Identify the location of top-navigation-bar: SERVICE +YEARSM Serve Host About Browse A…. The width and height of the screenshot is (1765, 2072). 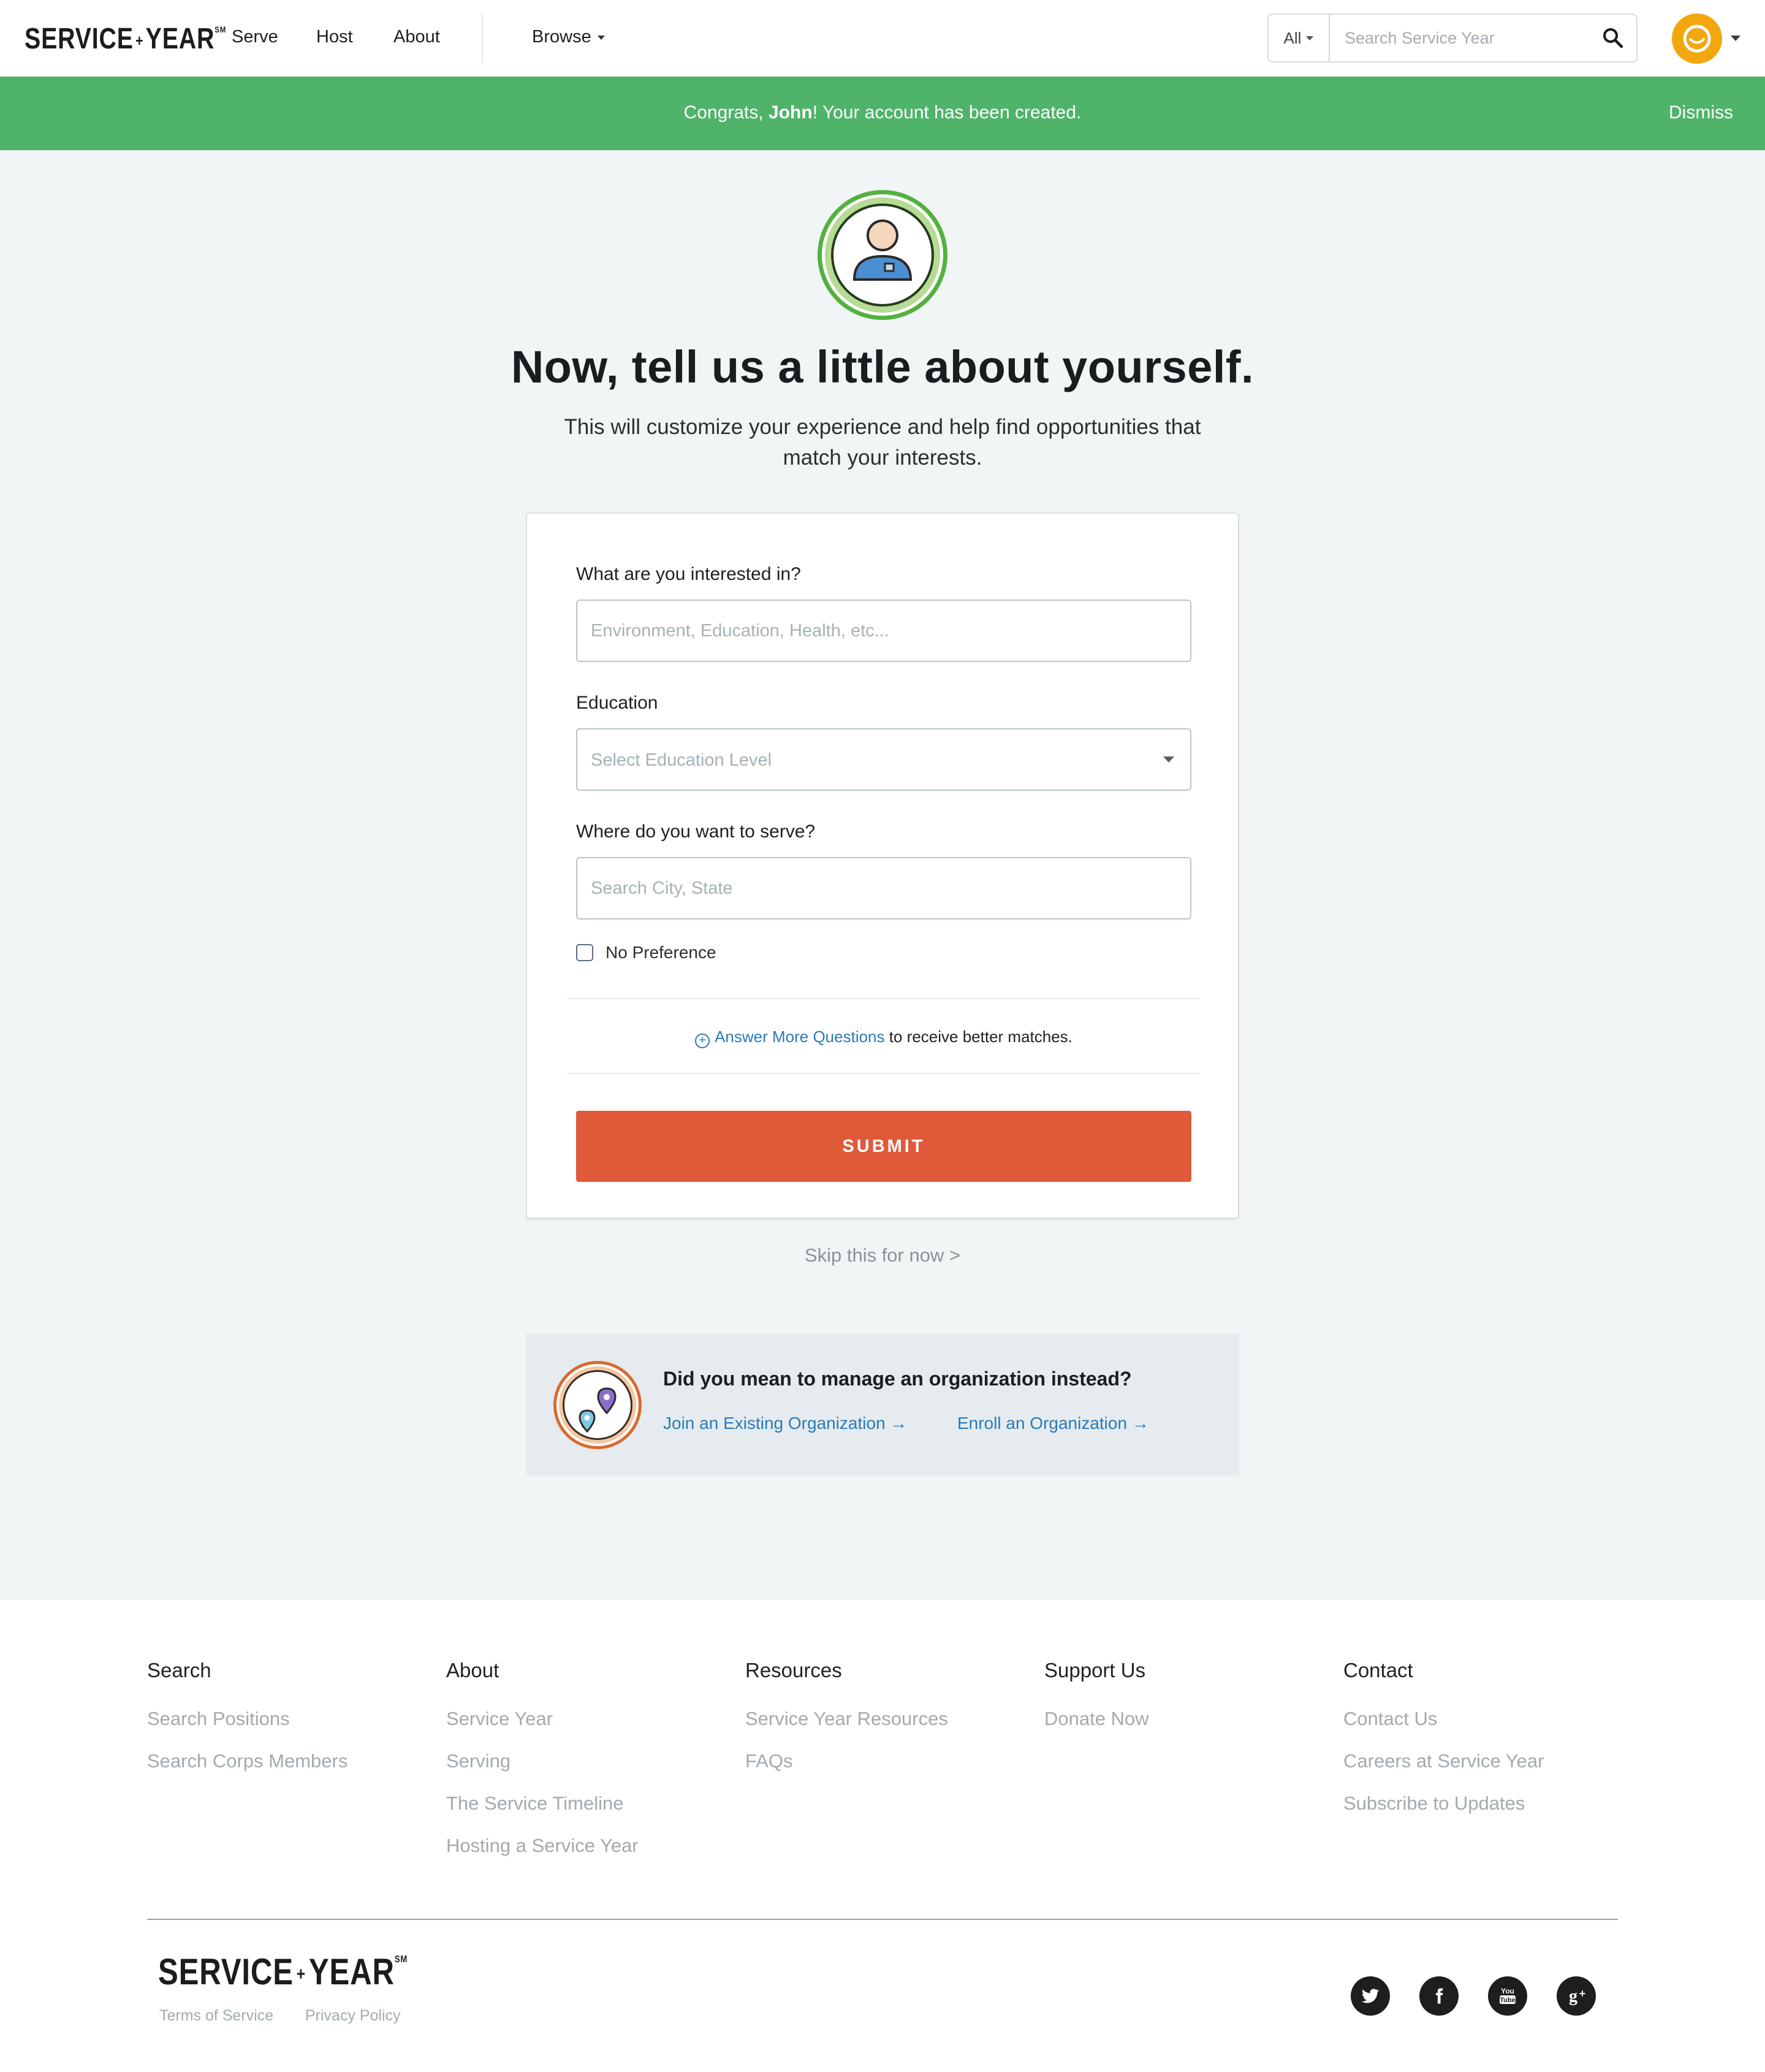
(882, 38).